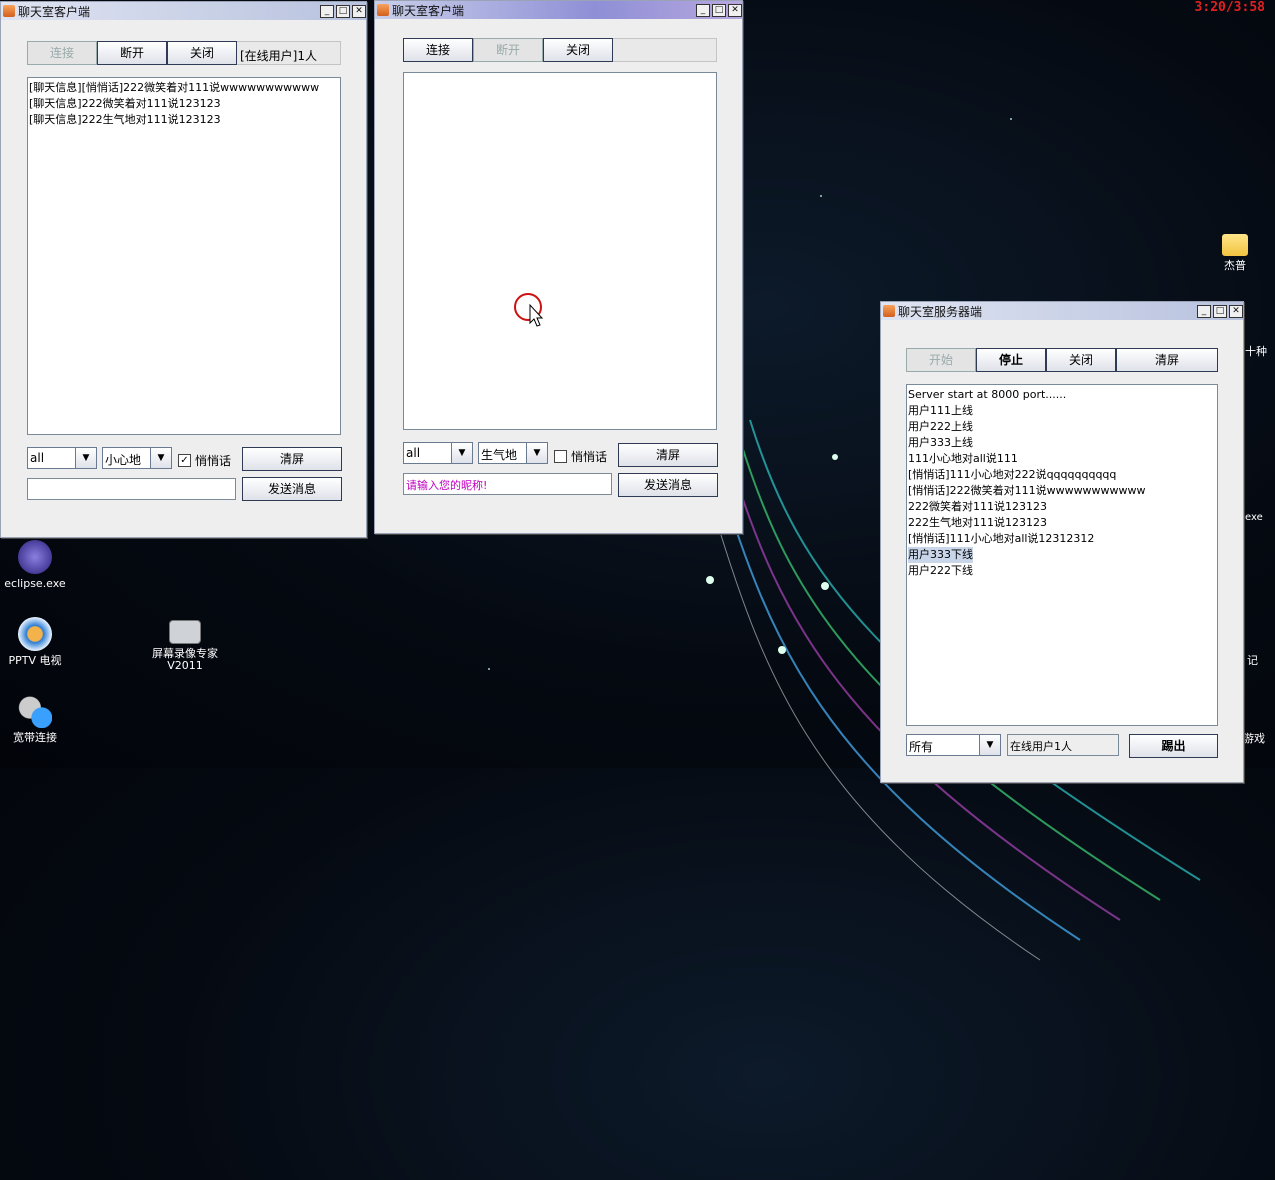  What do you see at coordinates (174, 87) in the screenshot?
I see `chat-message: [聊天信息][悄悄话]222微笑着对111说wwwwwwwwwww` at bounding box center [174, 87].